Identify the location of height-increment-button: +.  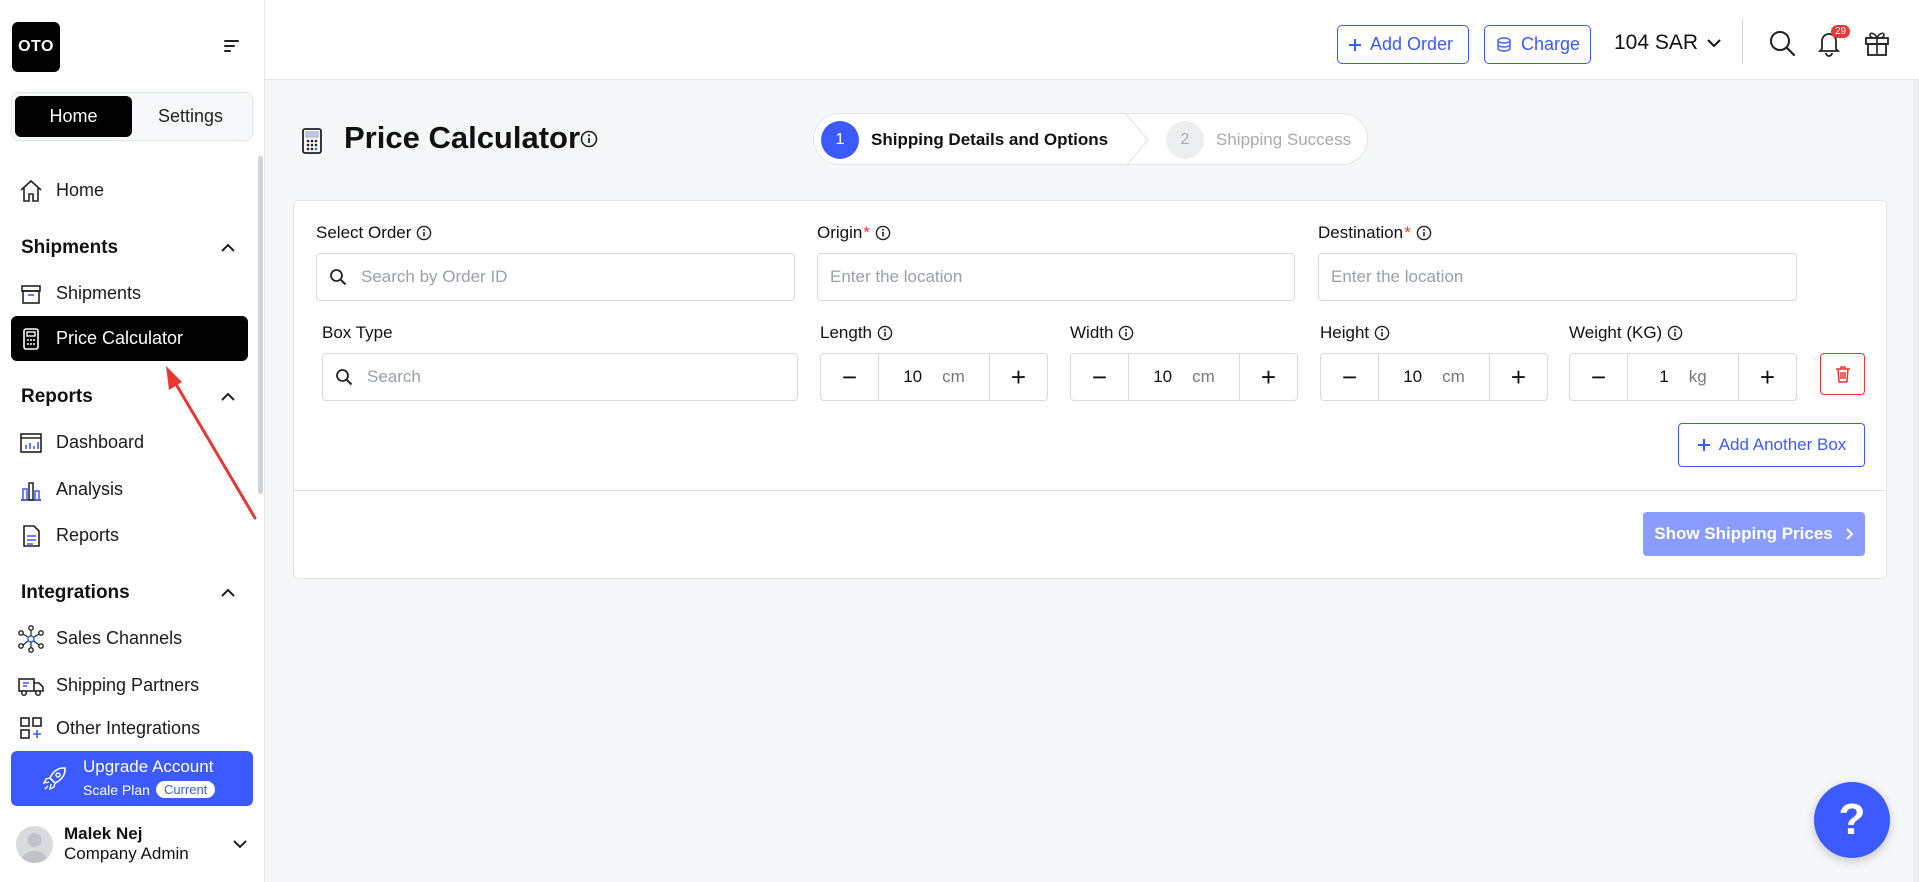
(1518, 377).